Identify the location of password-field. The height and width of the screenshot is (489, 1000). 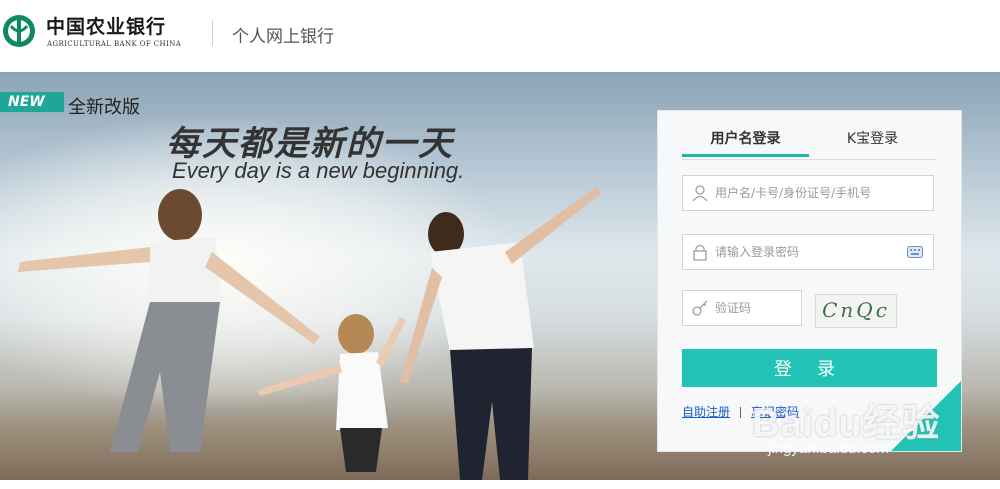
(808, 252).